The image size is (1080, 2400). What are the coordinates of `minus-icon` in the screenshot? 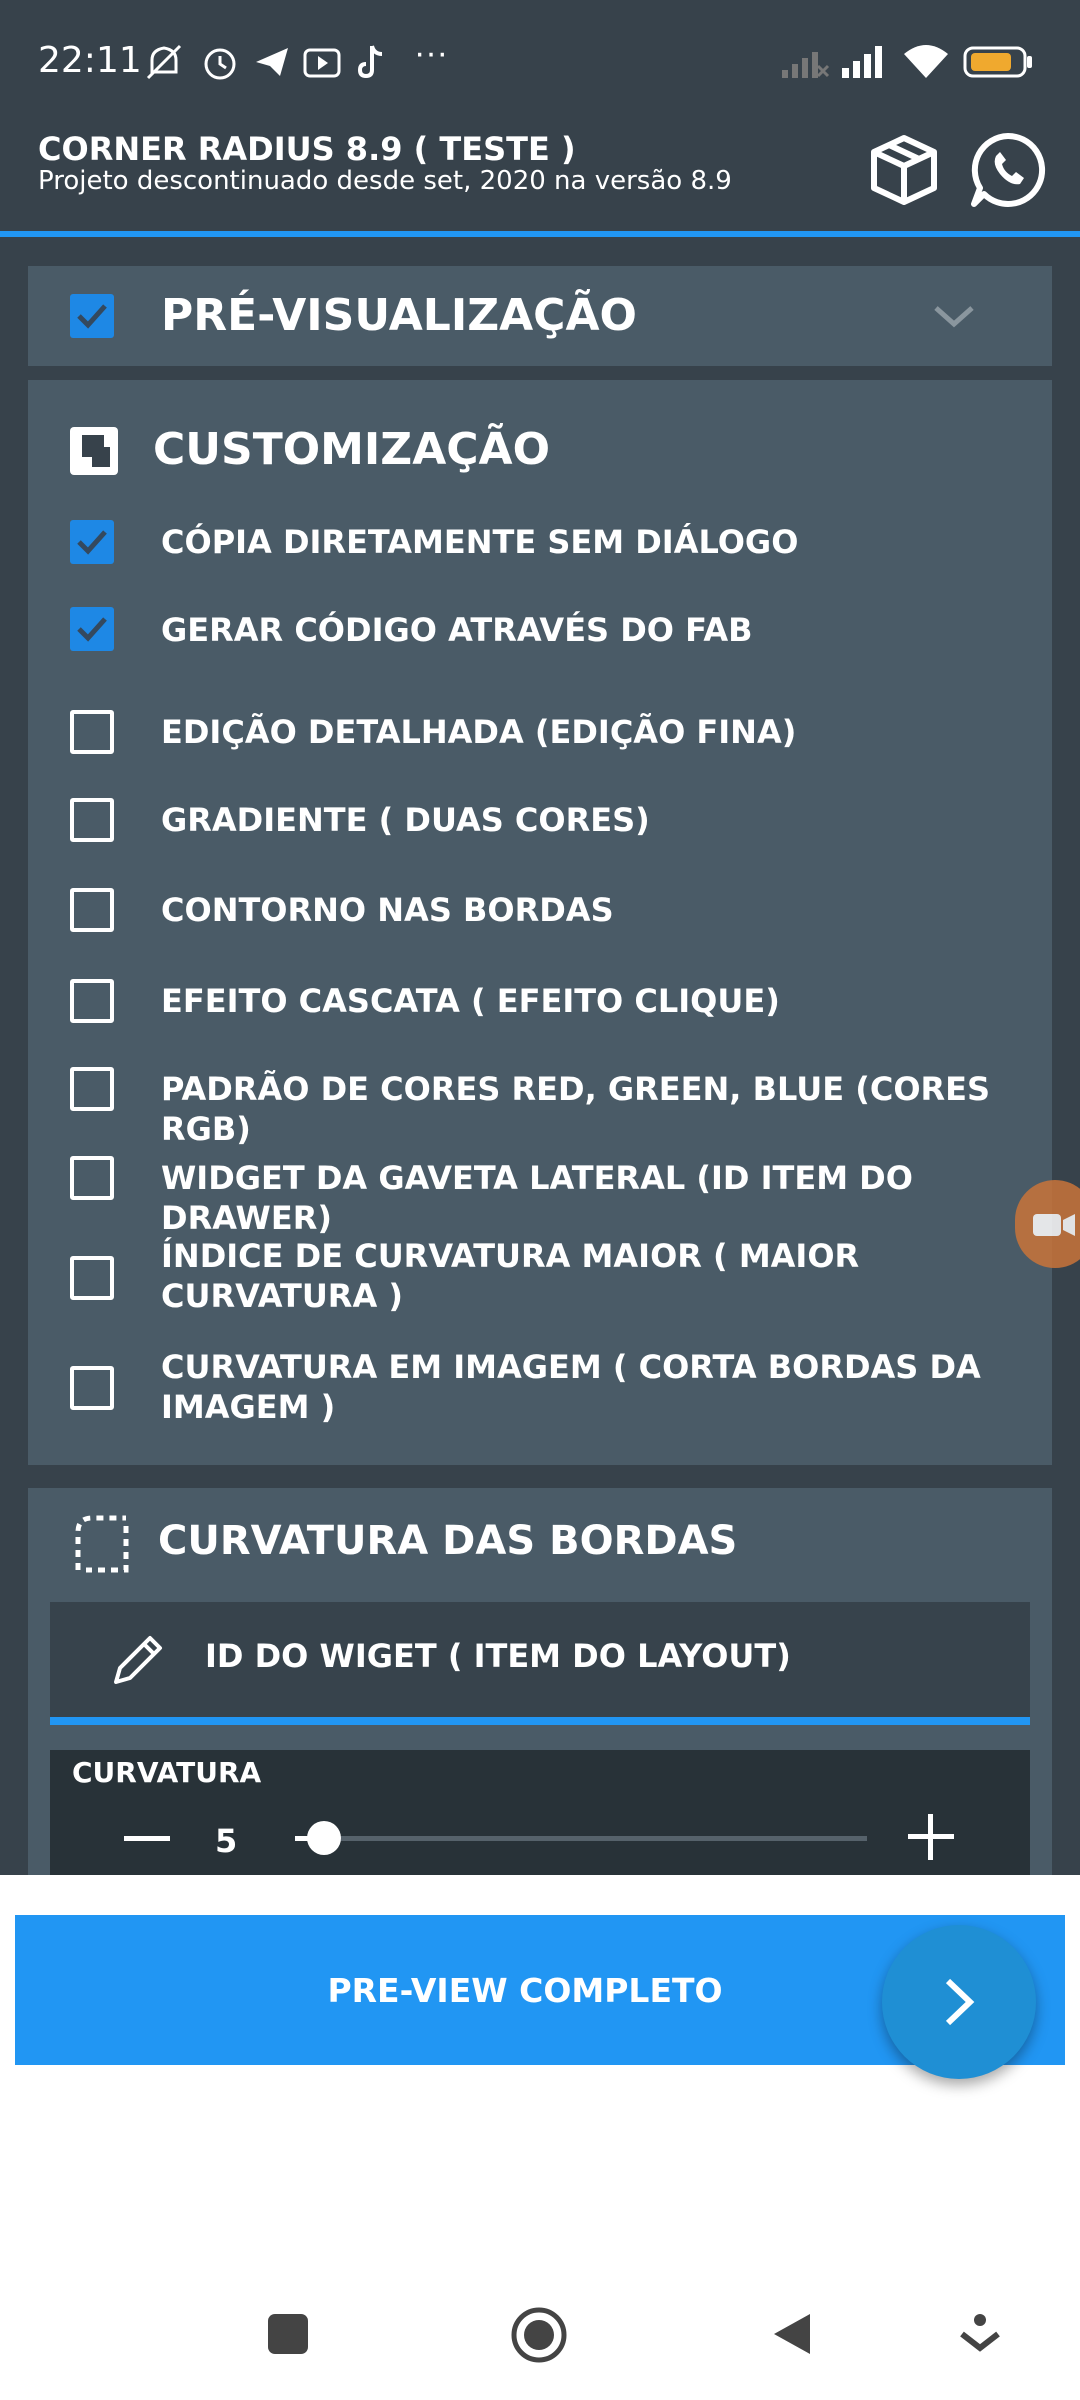 It's located at (147, 1840).